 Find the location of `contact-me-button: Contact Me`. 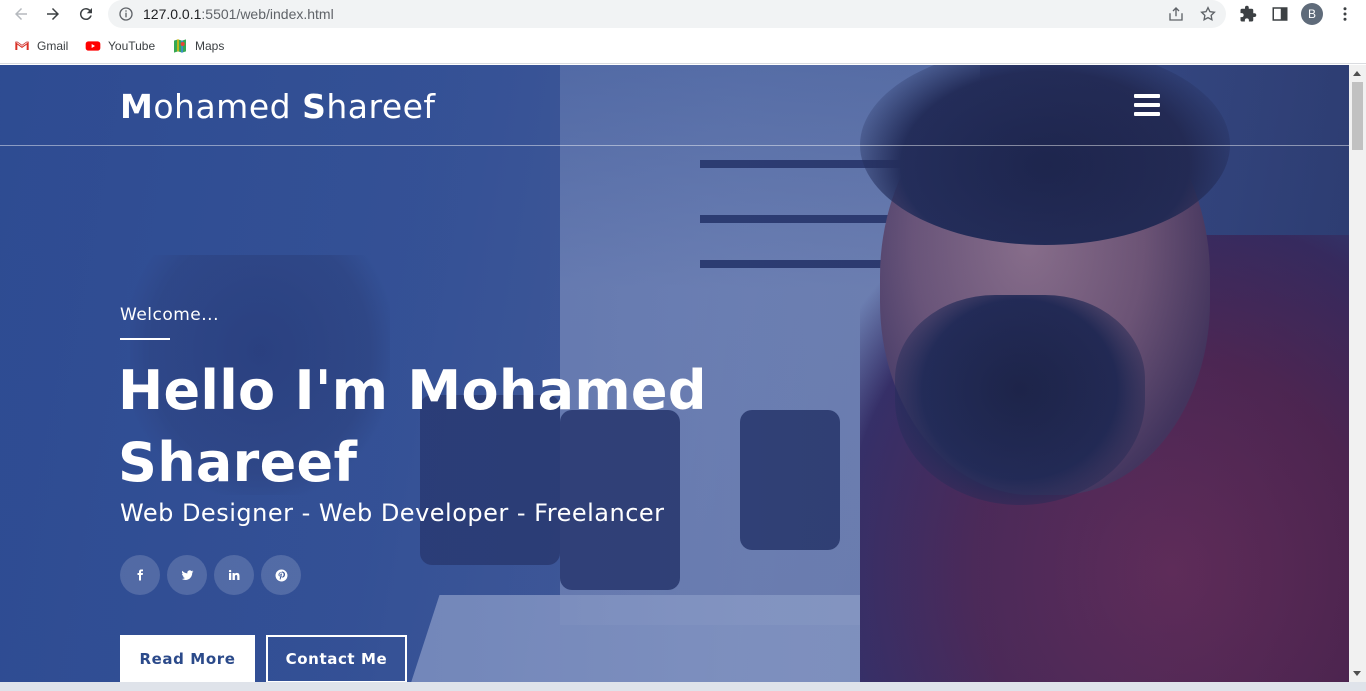

contact-me-button: Contact Me is located at coordinates (336, 658).